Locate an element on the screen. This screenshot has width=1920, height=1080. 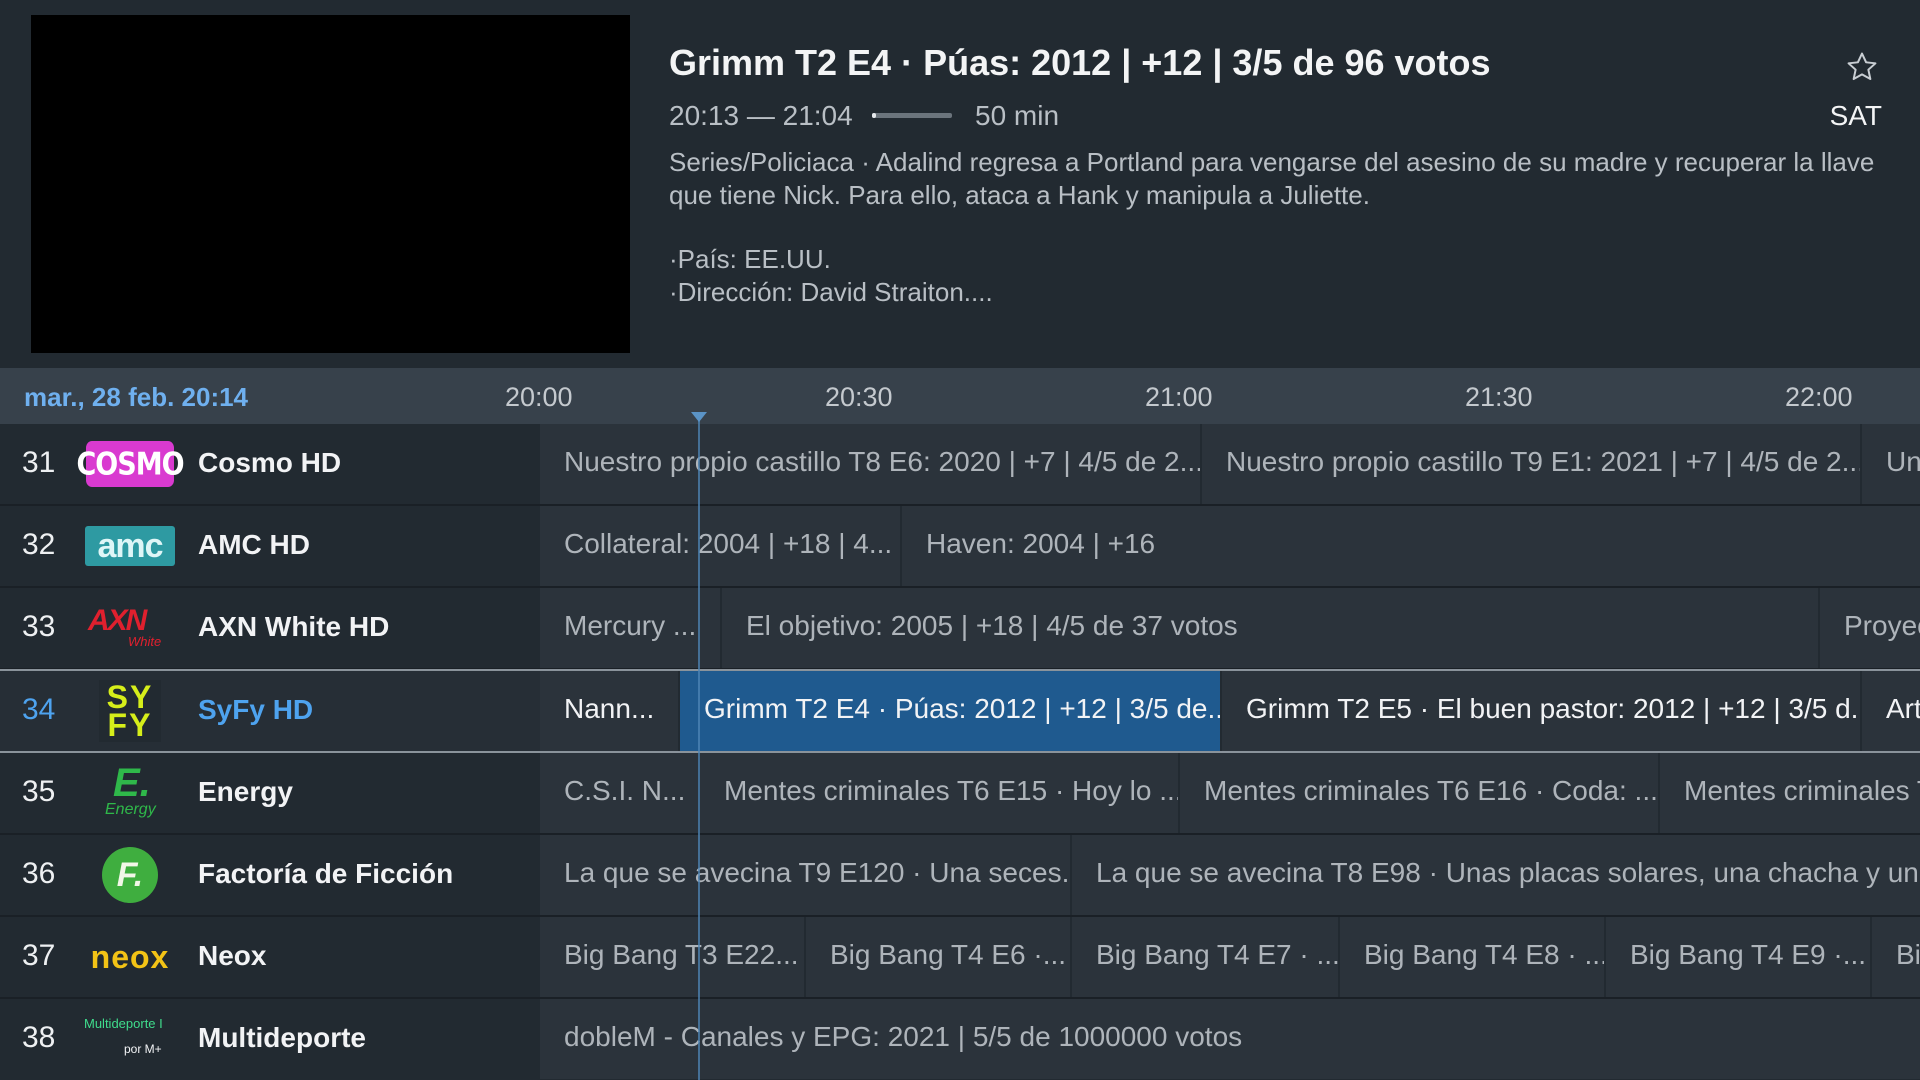
time-tick: 22:00 is located at coordinates (1819, 397).